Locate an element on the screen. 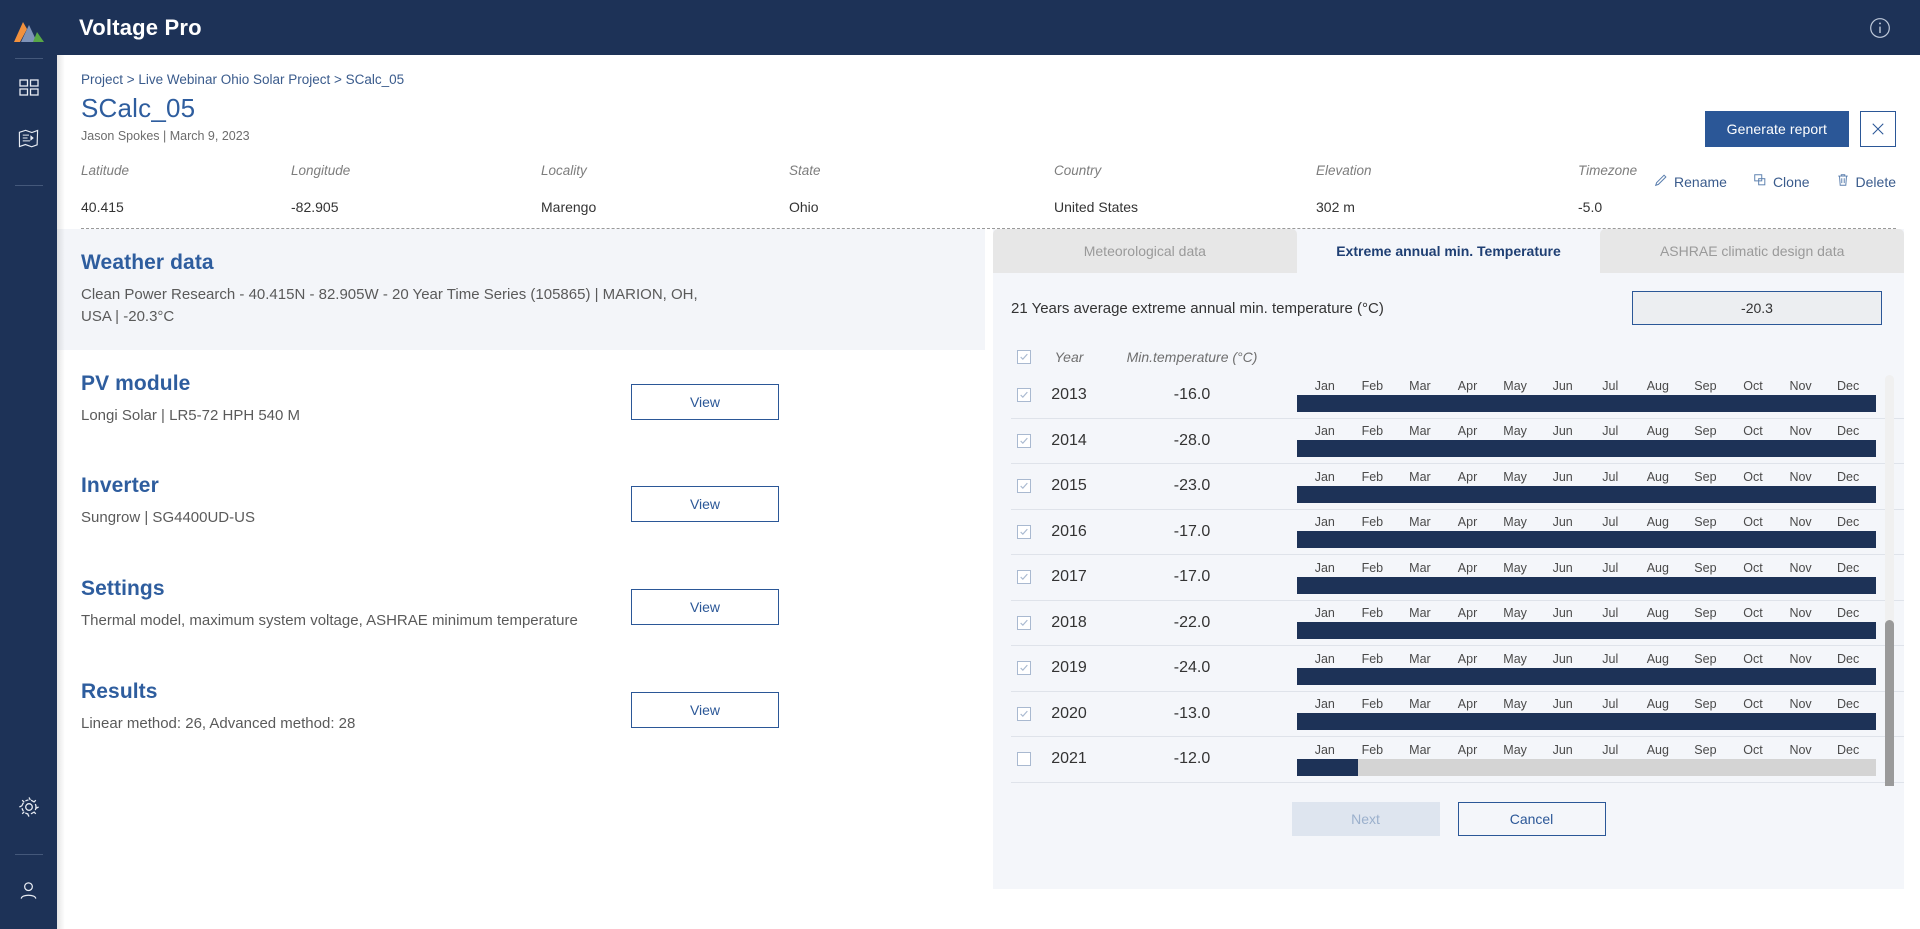 The height and width of the screenshot is (929, 1920). user-icon is located at coordinates (29, 890).